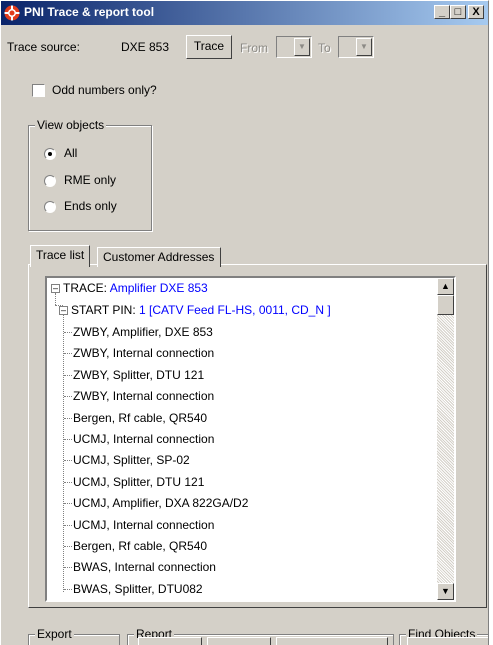 The image size is (493, 645). I want to click on radio-selected-dot-icon, so click(50, 154).